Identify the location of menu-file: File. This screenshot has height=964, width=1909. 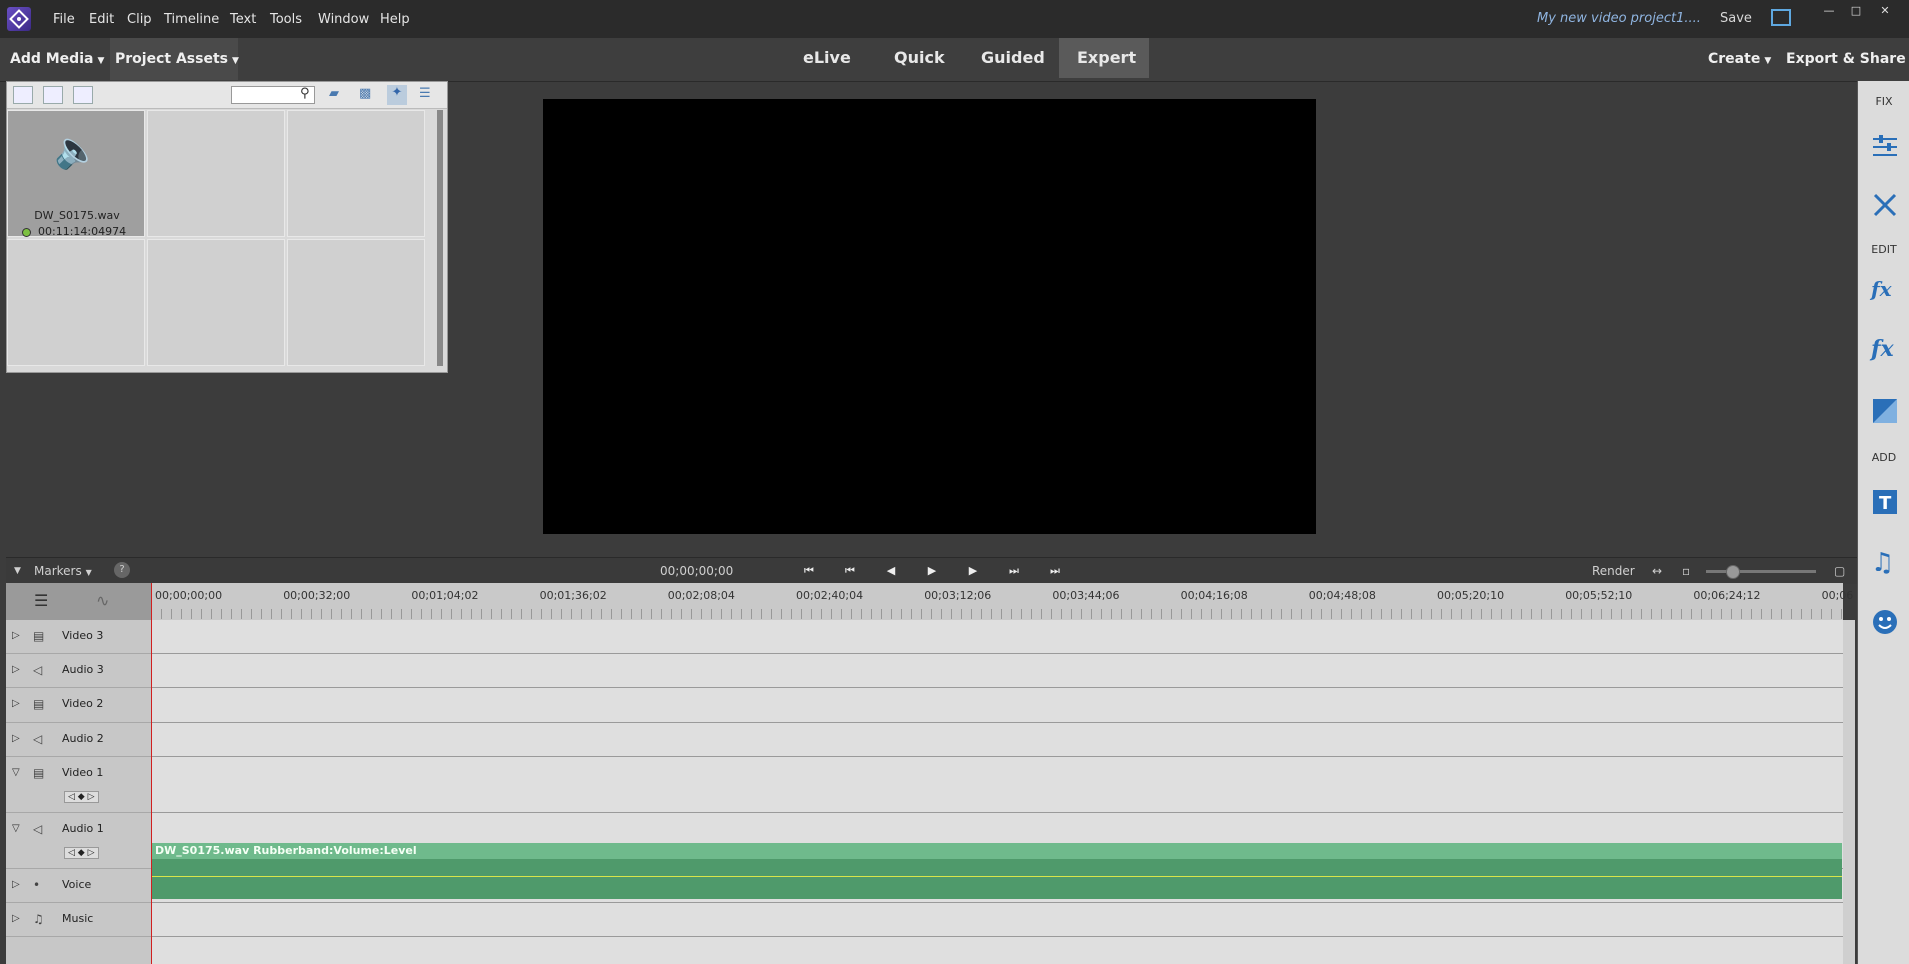
(64, 19).